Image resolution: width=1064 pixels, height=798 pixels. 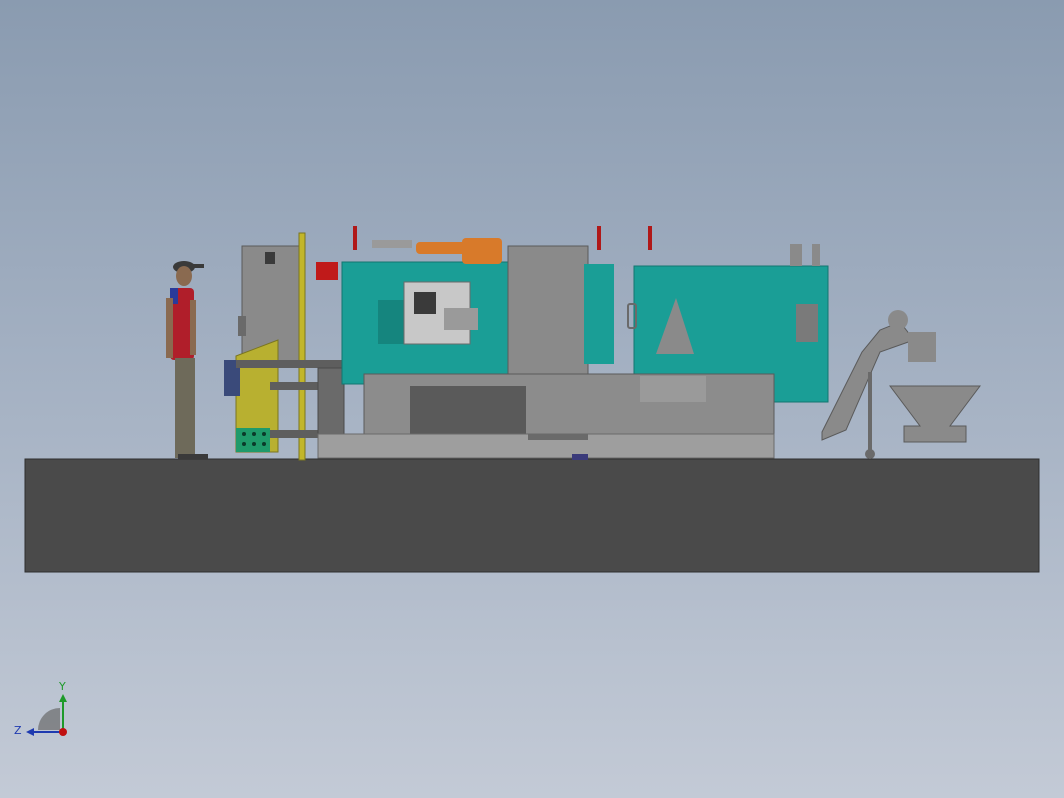 What do you see at coordinates (30, 732) in the screenshot?
I see `z-axis-arrow-icon` at bounding box center [30, 732].